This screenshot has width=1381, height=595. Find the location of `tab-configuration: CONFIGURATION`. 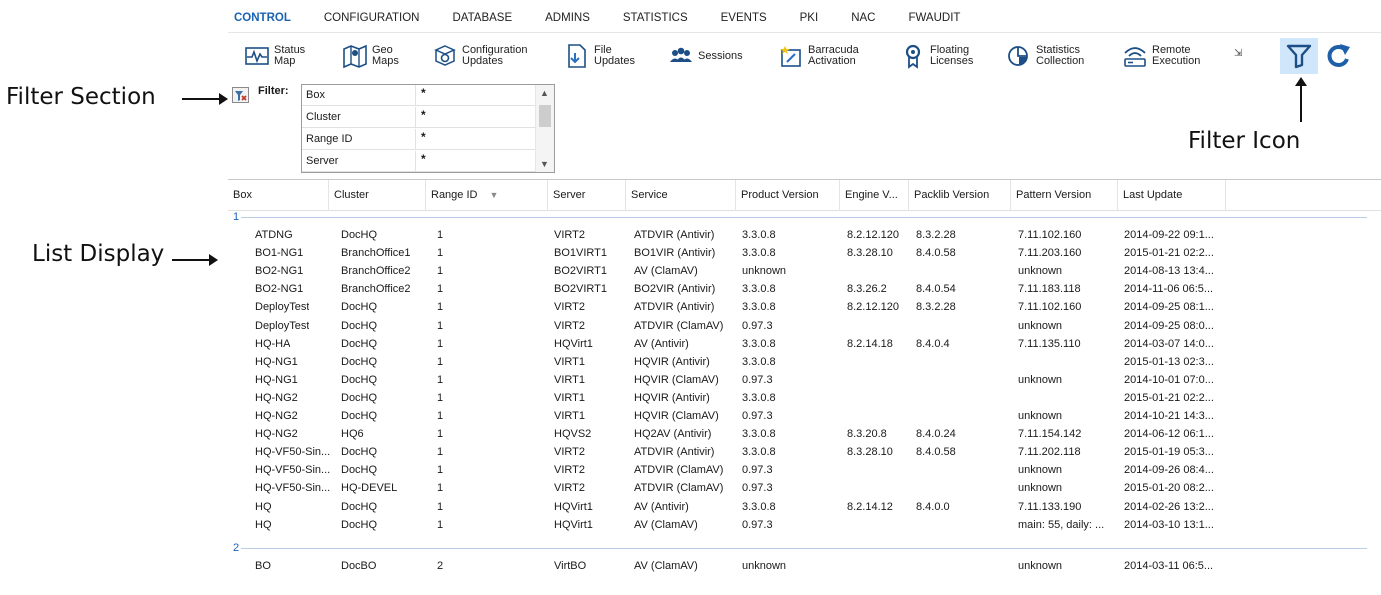

tab-configuration: CONFIGURATION is located at coordinates (372, 18).